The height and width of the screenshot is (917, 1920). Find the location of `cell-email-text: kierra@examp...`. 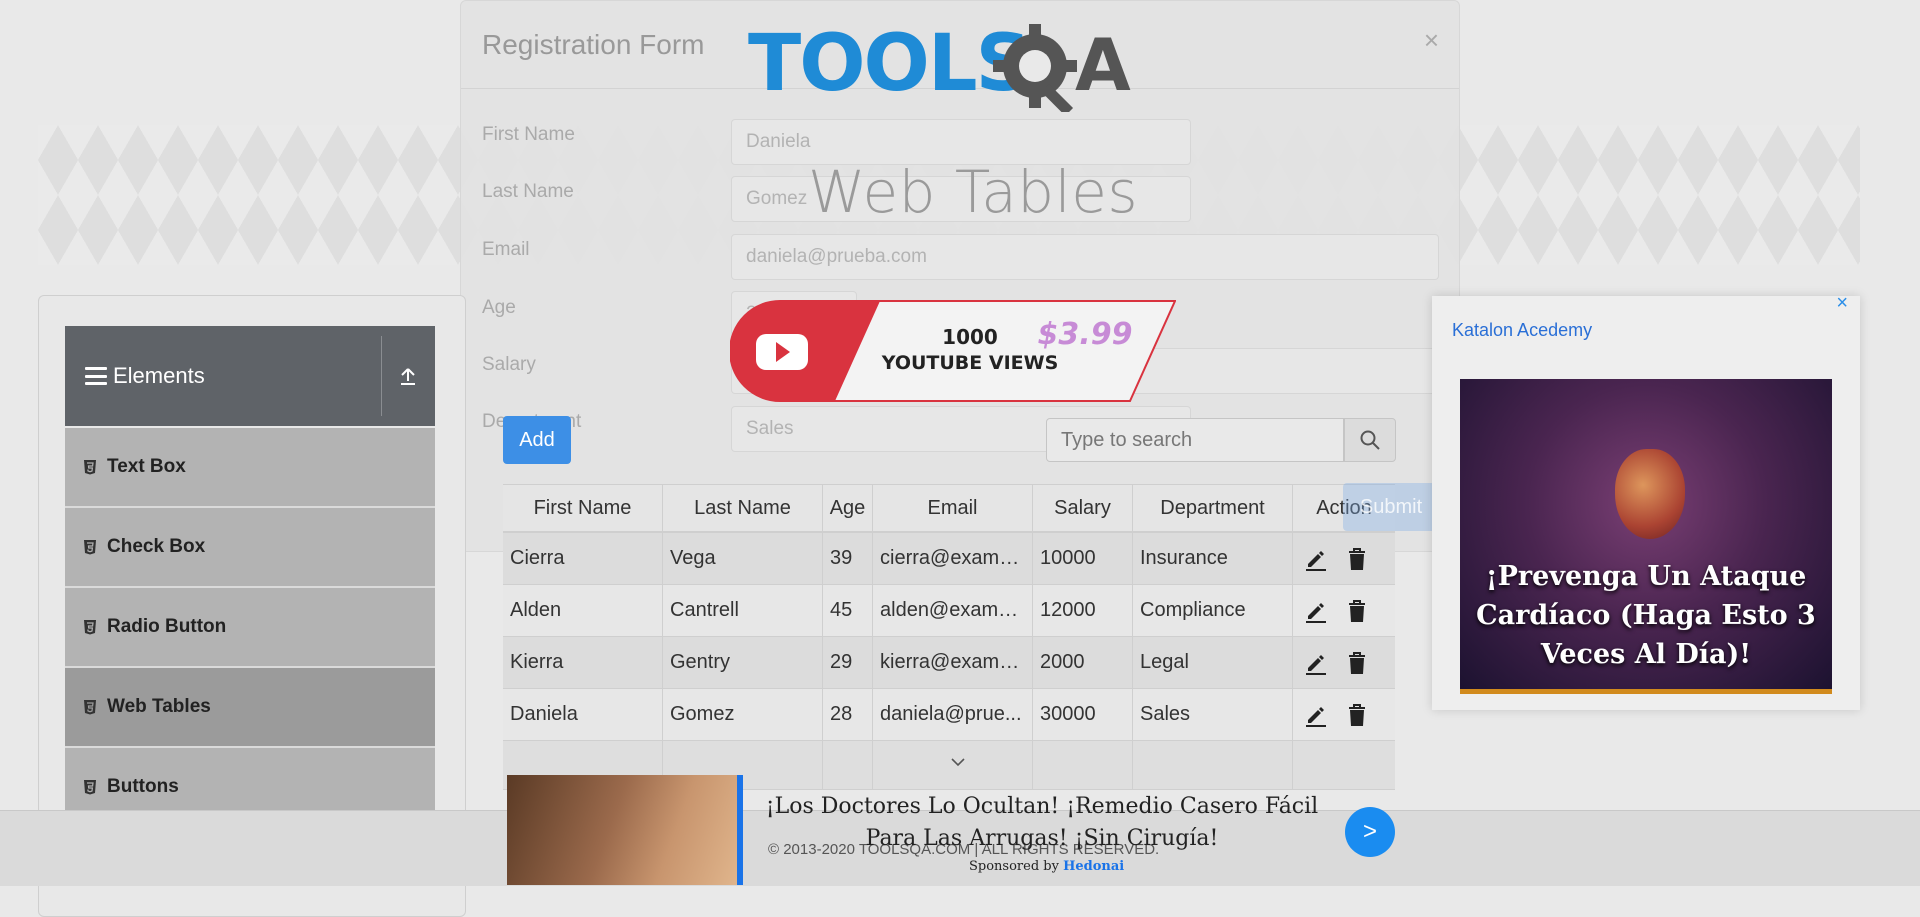

cell-email-text: kierra@examp... is located at coordinates (952, 662).